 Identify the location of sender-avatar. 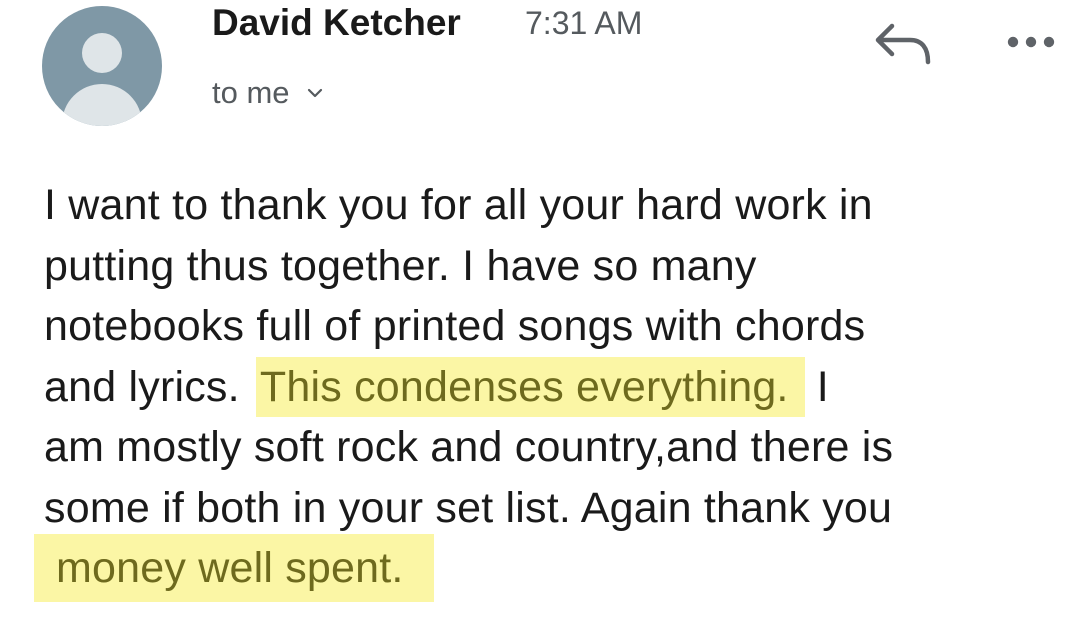
(102, 66).